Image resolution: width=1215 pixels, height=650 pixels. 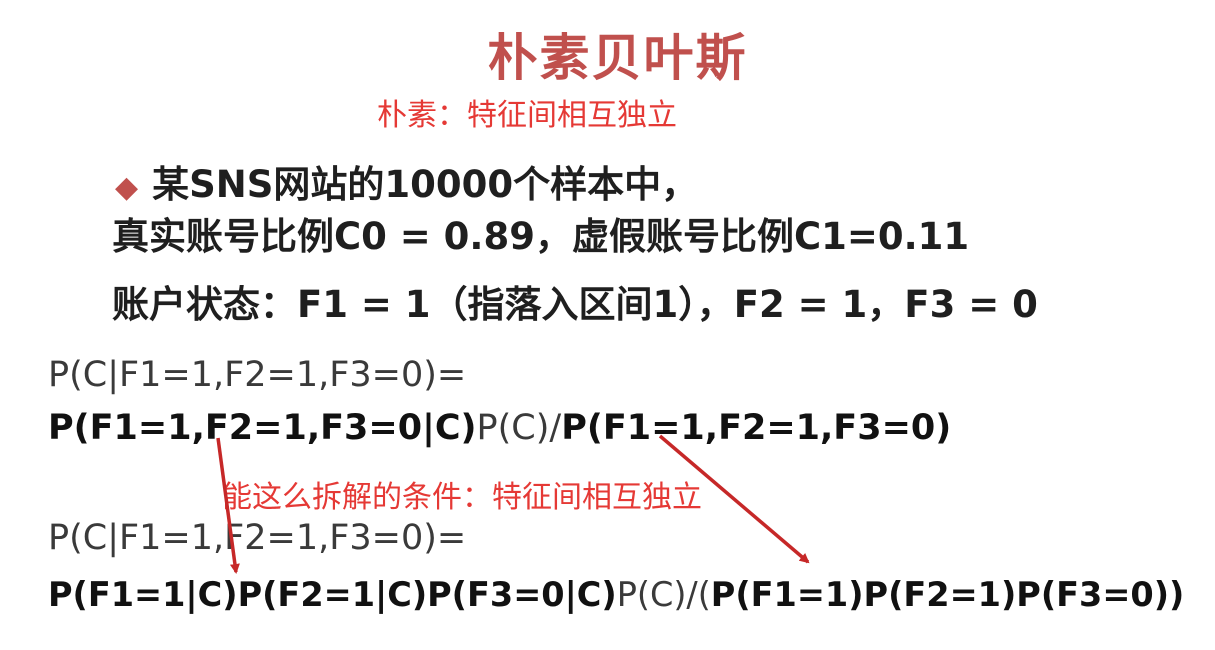 I want to click on prior-term-2: P(C)/(, so click(x=663, y=594).